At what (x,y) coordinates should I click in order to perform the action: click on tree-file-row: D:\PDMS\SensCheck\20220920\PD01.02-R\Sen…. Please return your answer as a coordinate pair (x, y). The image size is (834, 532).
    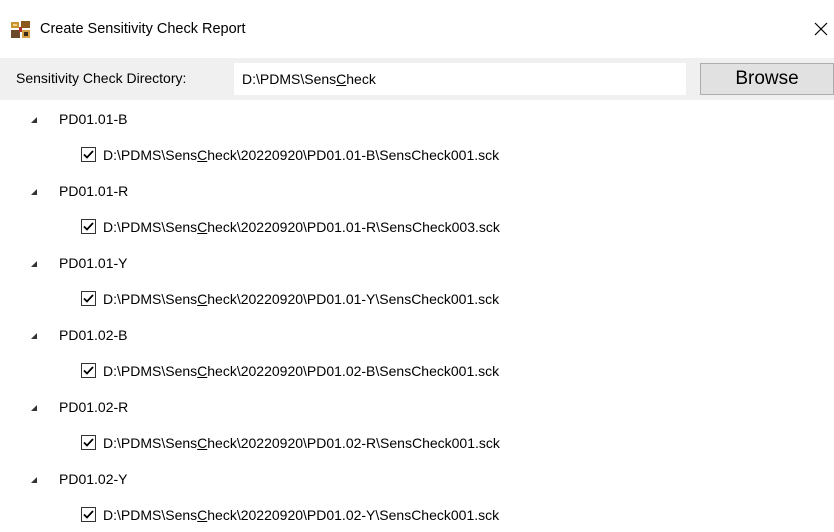
    Looking at the image, I should click on (417, 442).